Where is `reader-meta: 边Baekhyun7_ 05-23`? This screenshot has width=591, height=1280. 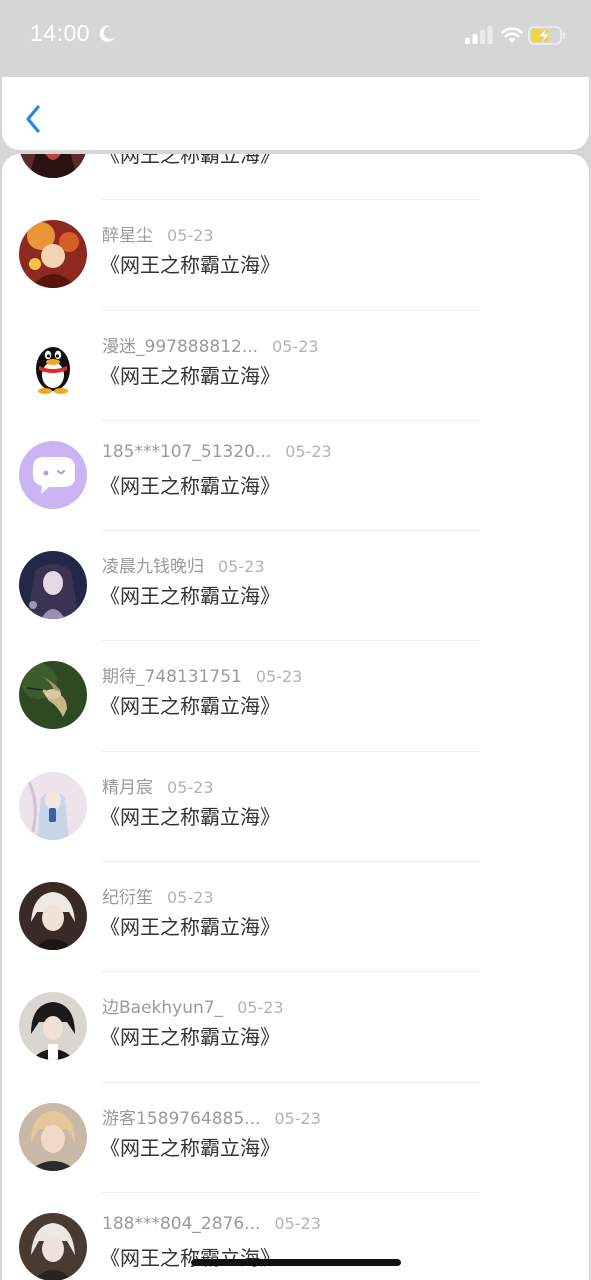
reader-meta: 边Baekhyun7_ 05-23 is located at coordinates (193, 1005).